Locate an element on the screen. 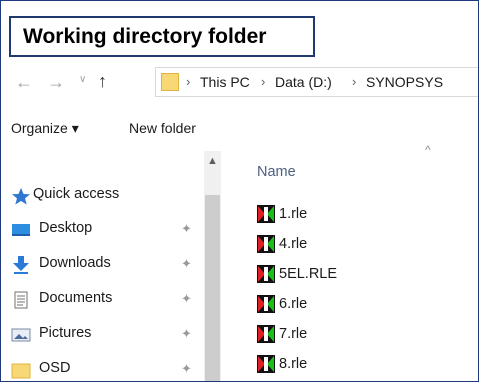 The height and width of the screenshot is (382, 479). file-item: 8.rle is located at coordinates (367, 365).